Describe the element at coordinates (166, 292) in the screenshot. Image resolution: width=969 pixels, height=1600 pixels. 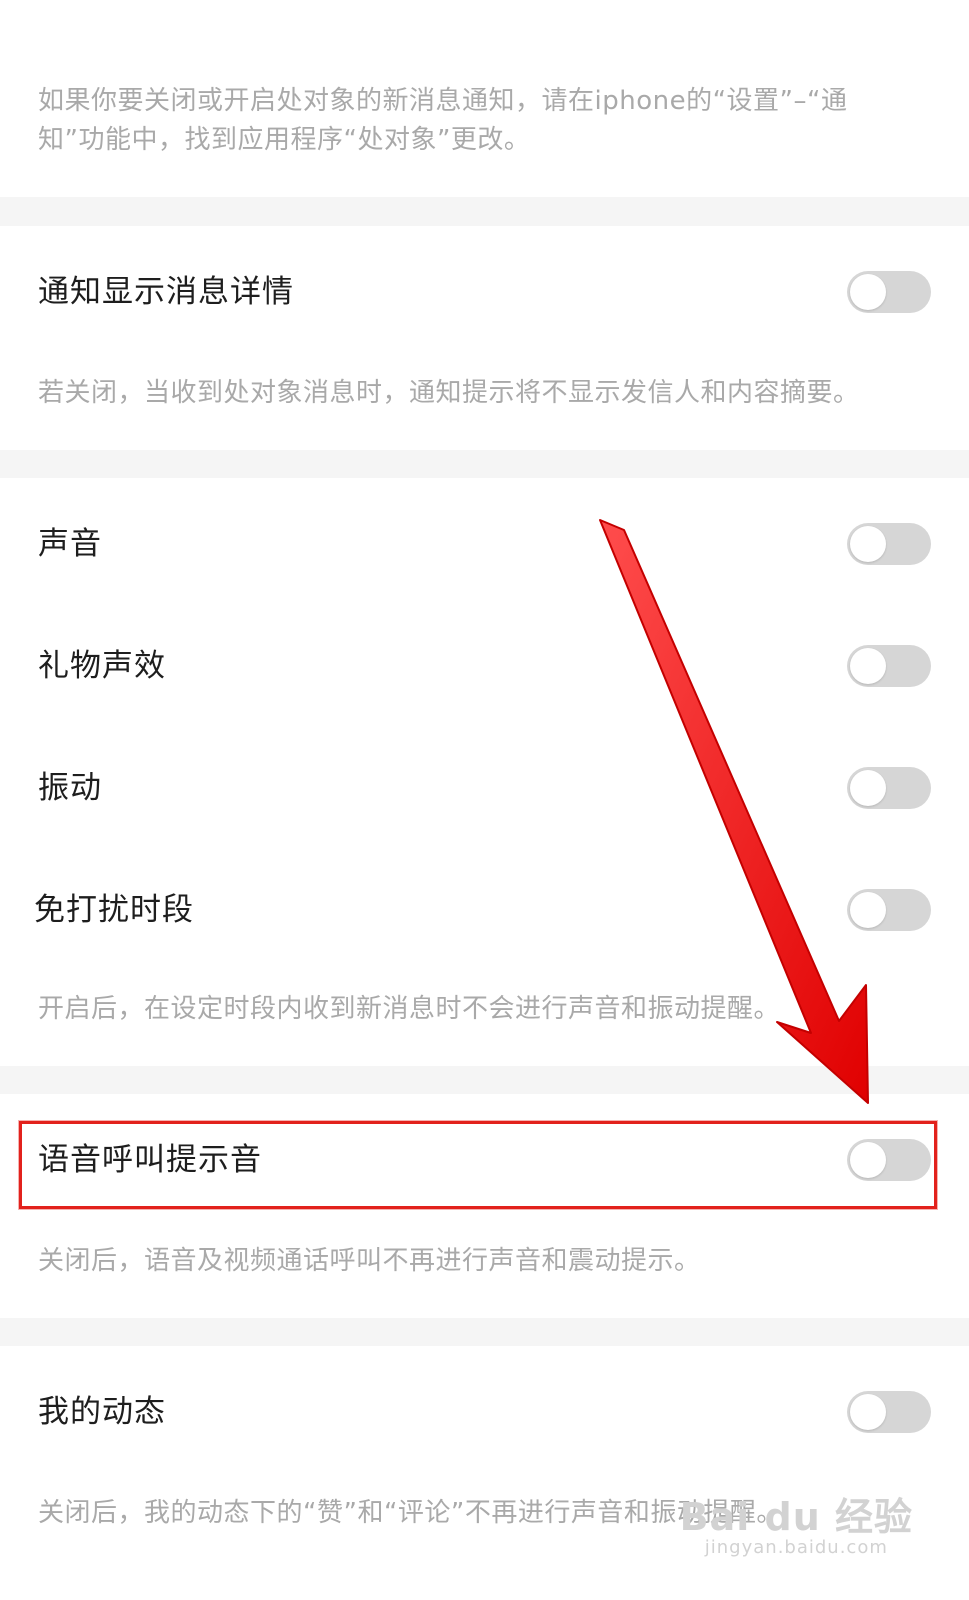
I see `notify-detail-label: 通知显示消息详情` at that location.